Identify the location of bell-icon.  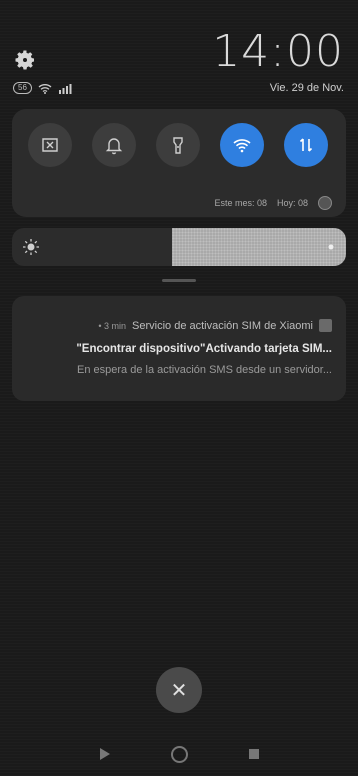
(114, 146).